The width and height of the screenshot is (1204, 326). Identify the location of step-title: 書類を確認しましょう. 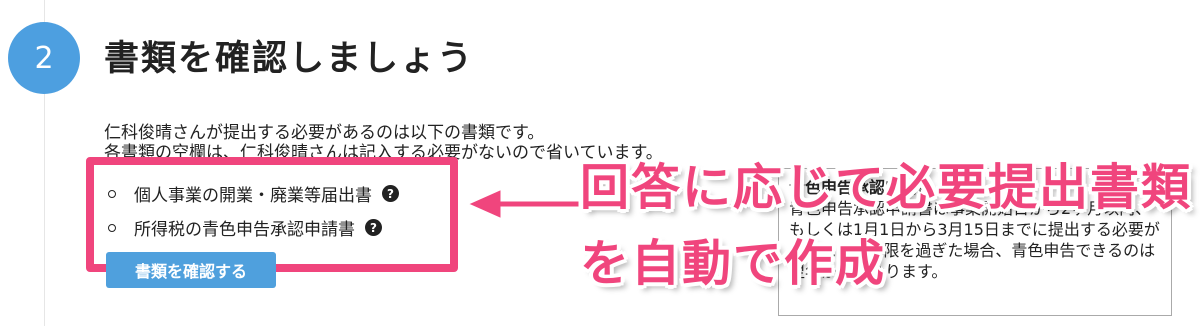
(289, 59).